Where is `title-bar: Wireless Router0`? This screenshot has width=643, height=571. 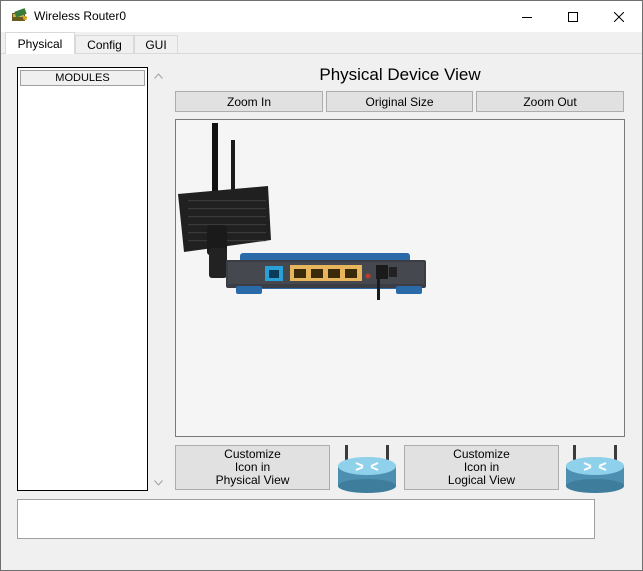 title-bar: Wireless Router0 is located at coordinates (321, 16).